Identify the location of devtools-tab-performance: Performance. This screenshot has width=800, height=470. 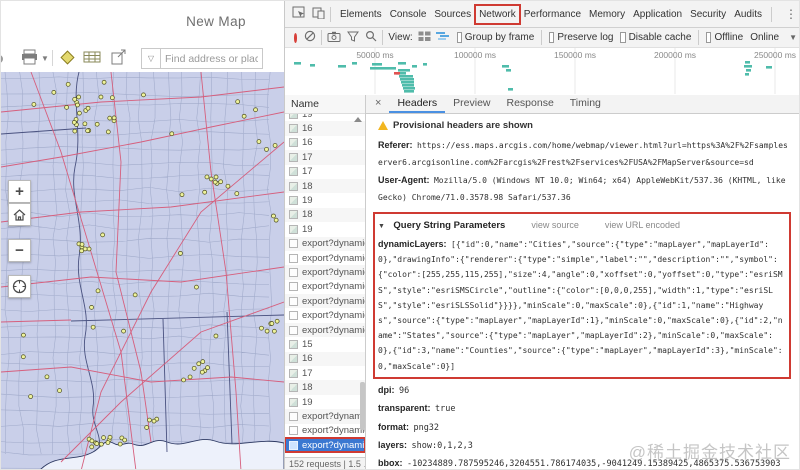
(552, 14).